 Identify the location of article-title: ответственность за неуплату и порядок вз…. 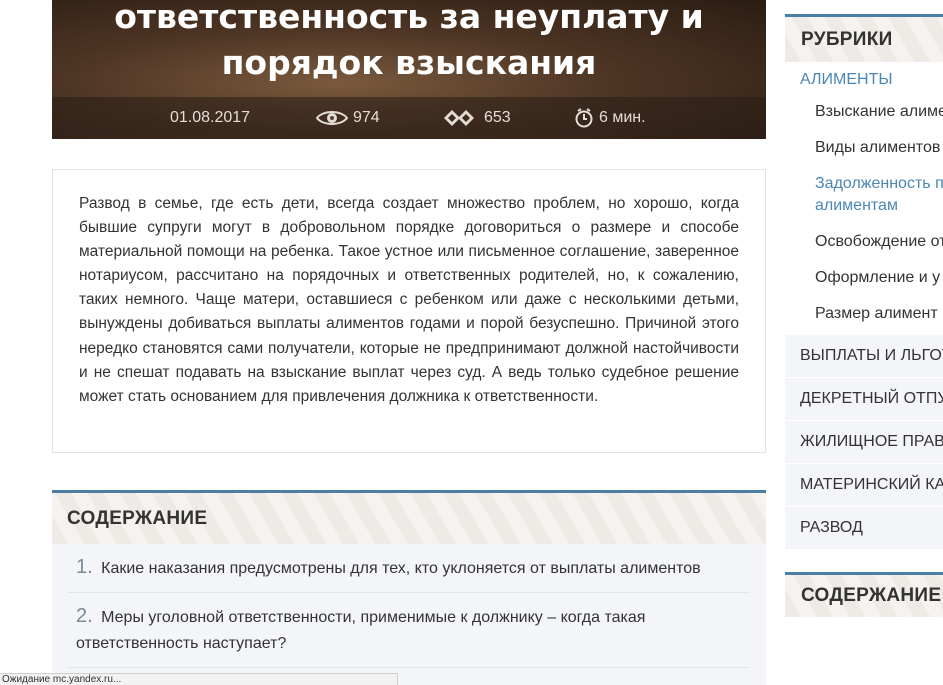
(409, 43).